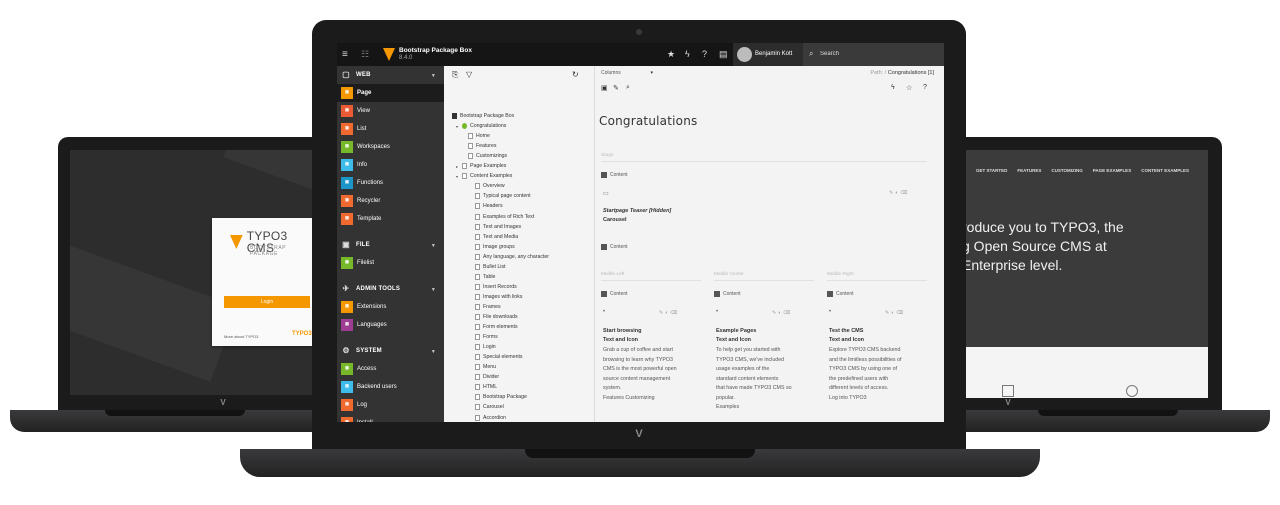  I want to click on chevron-right-icon: ▸, so click(458, 166).